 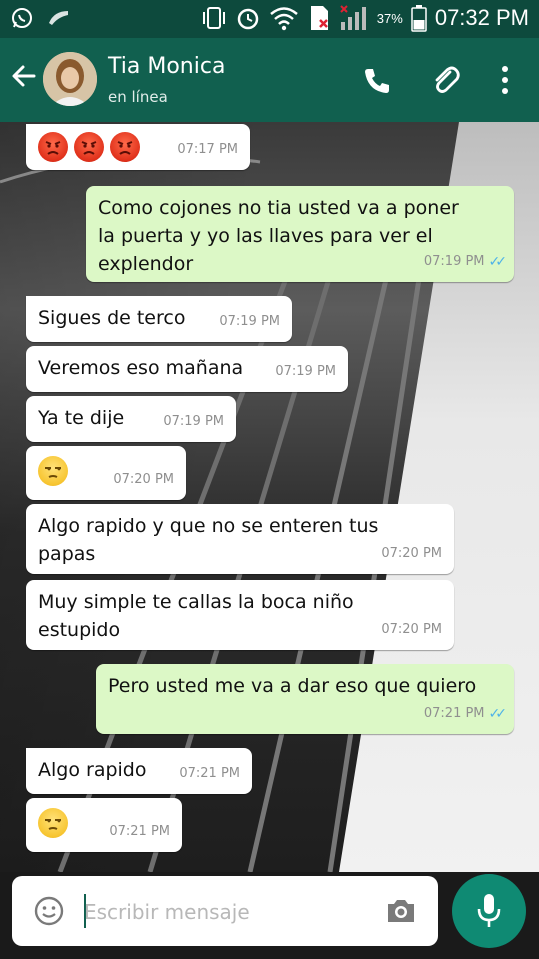 I want to click on message-incoming: Veremos eso mañana 07:19 PM, so click(x=187, y=369).